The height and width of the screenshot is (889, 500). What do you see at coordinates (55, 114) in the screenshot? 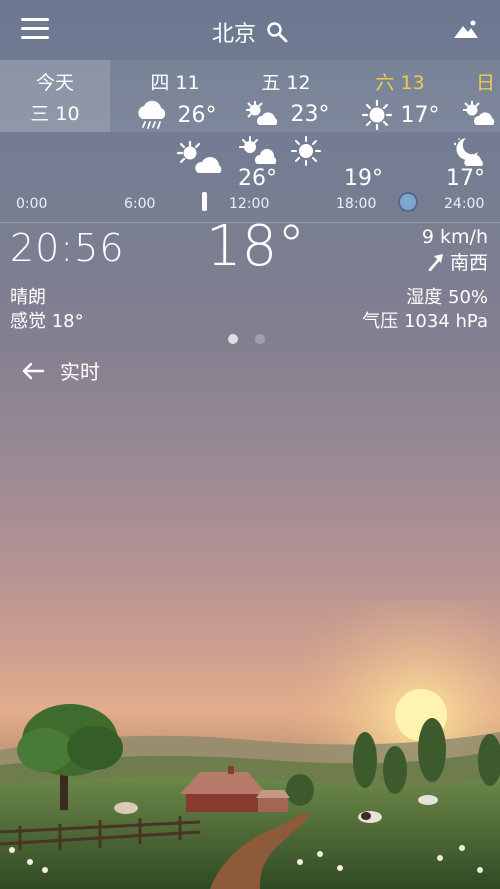
I see `day-date: 三 10` at bounding box center [55, 114].